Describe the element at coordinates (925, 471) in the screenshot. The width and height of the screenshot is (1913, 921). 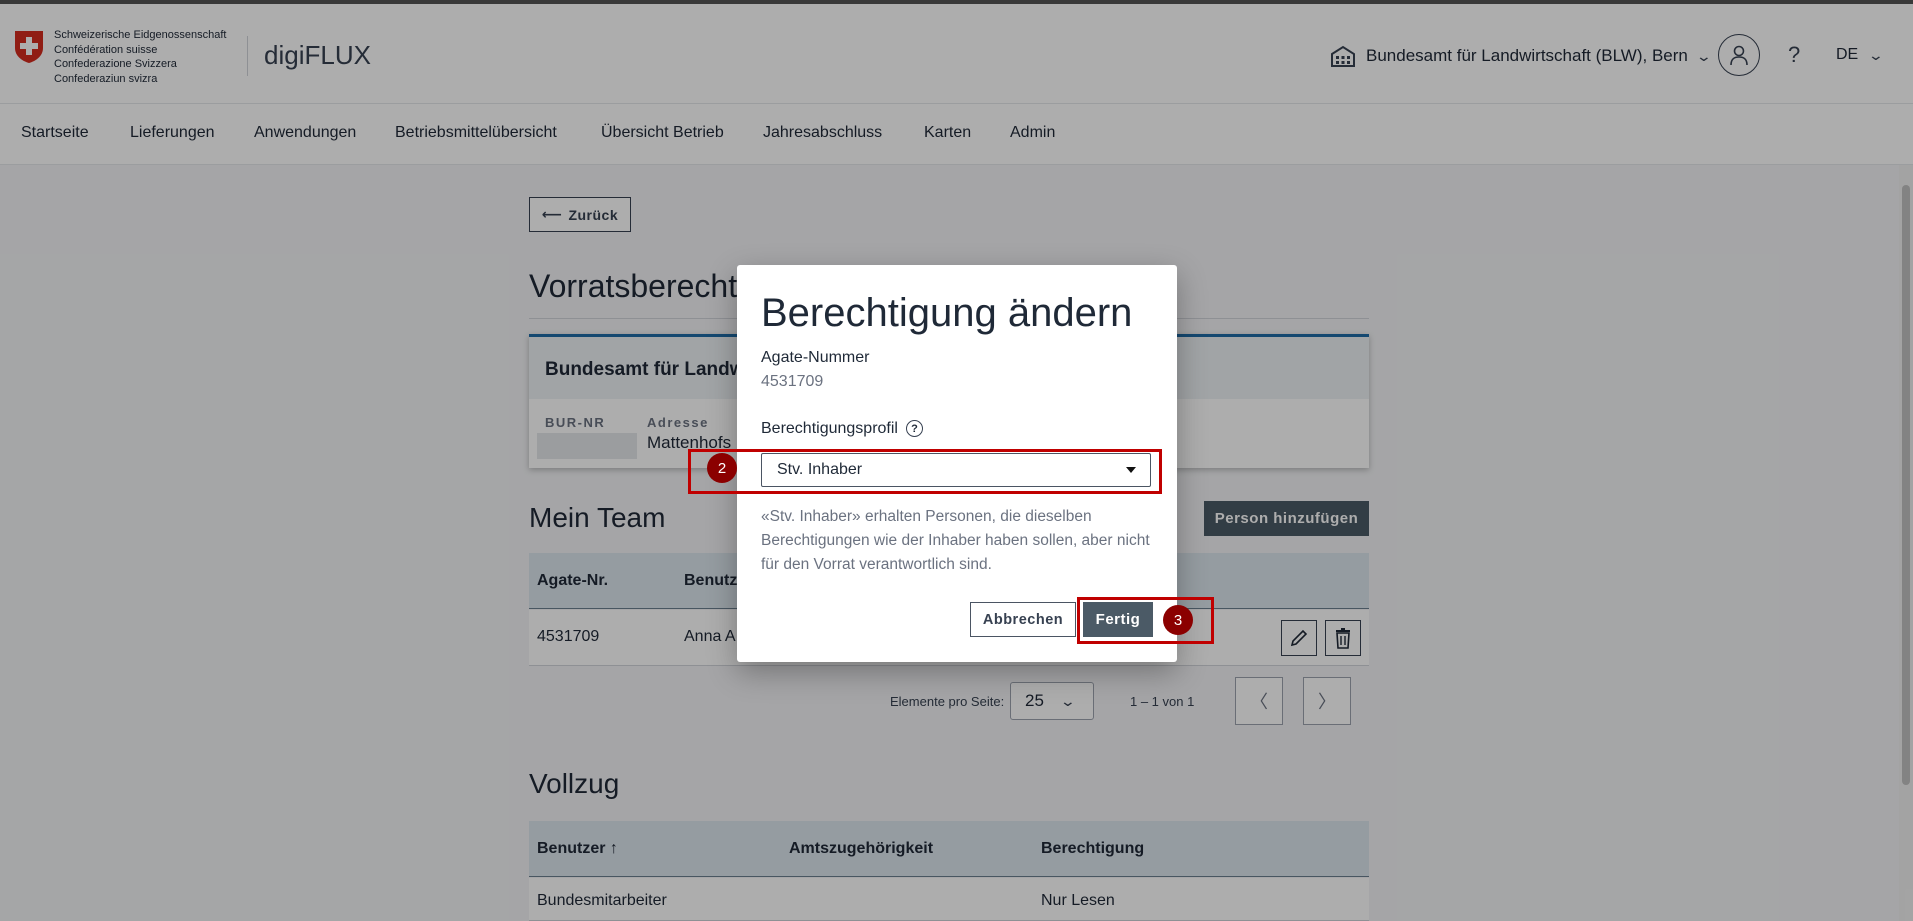
I see `annotation-highlight-select` at that location.